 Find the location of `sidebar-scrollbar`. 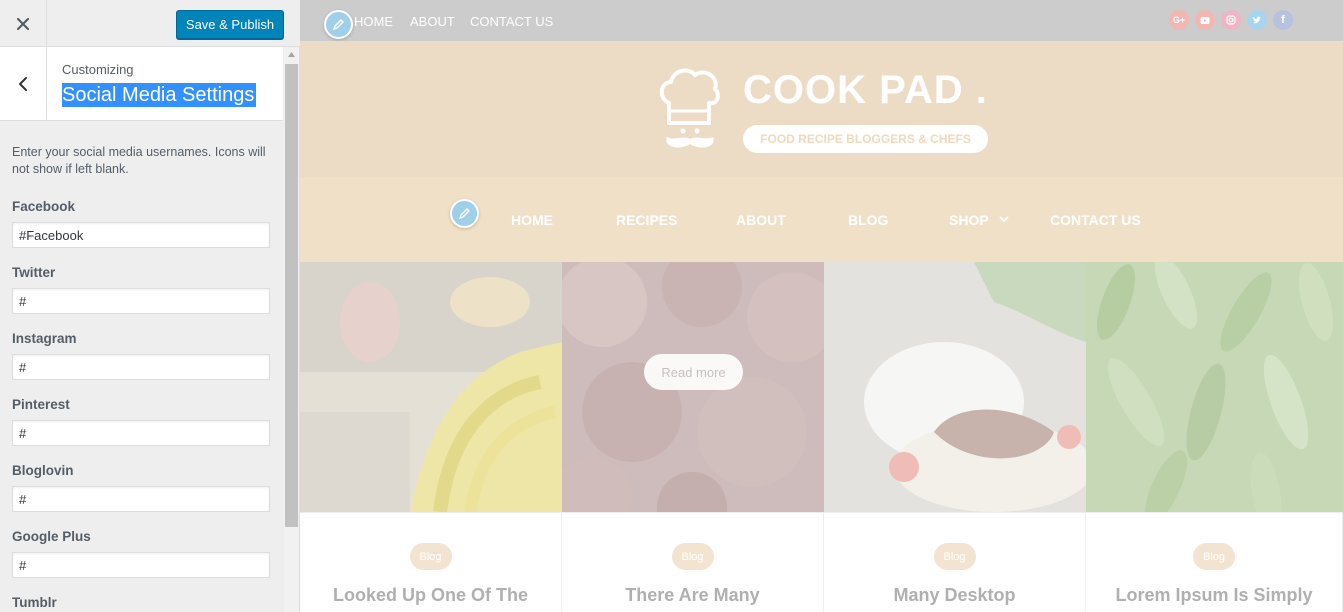

sidebar-scrollbar is located at coordinates (291, 329).